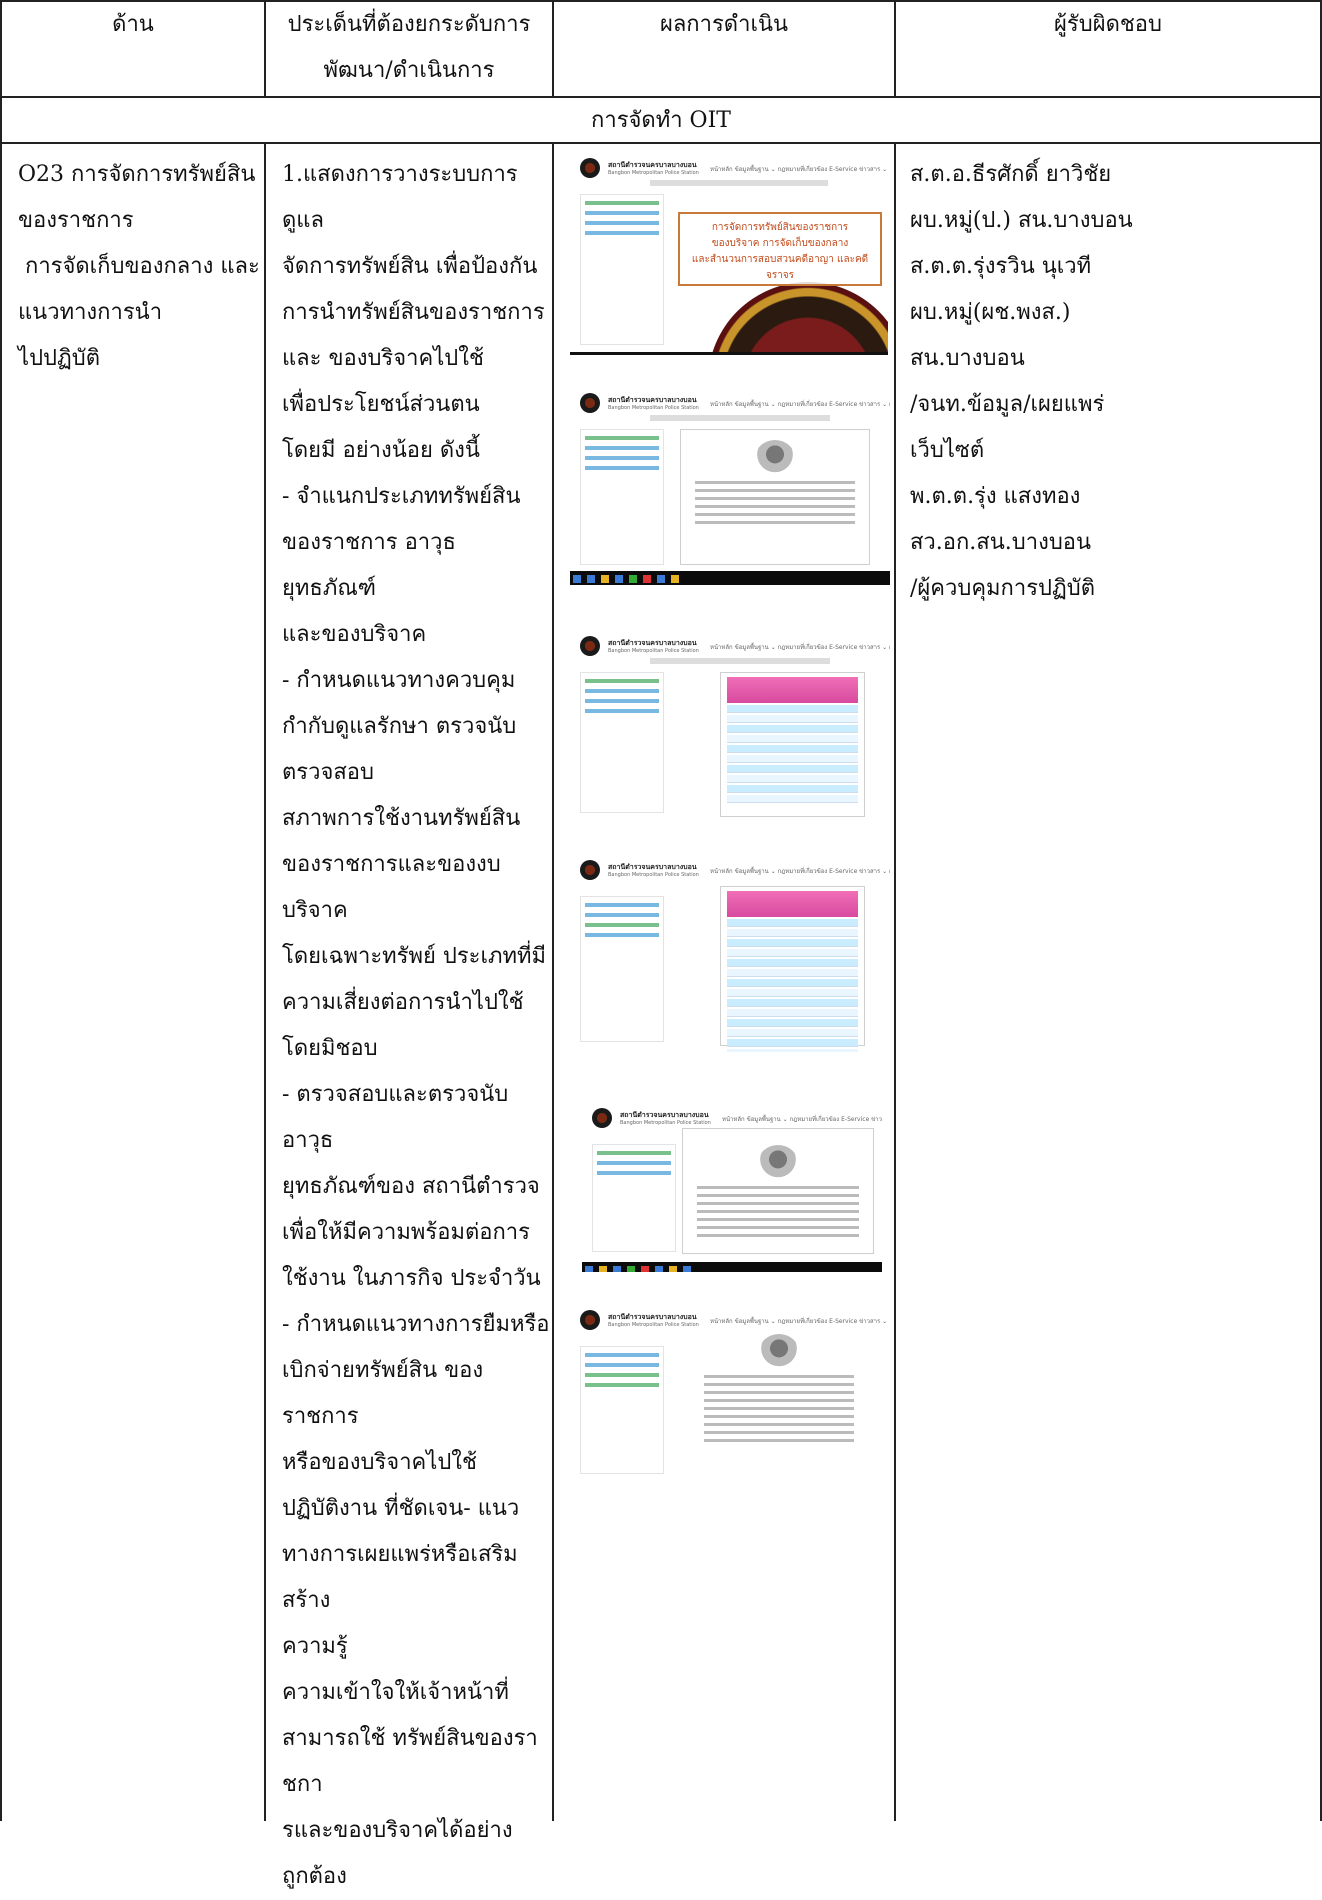  I want to click on issue-line: ทางการเผยแพร่หรือเสริมสร้าง, so click(400, 1577).